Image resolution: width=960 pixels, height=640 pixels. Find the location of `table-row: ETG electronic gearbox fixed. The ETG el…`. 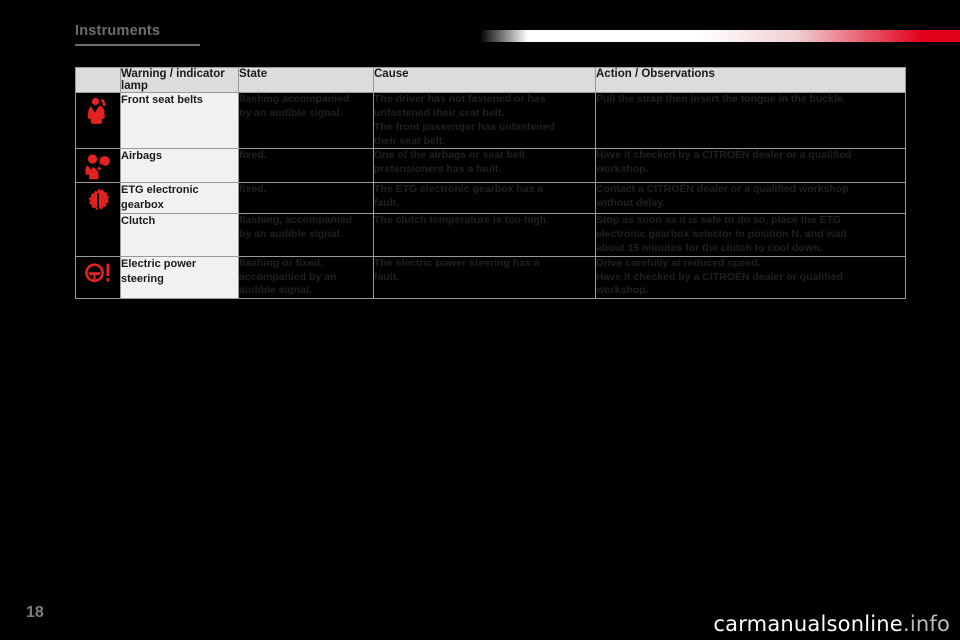

table-row: ETG electronic gearbox fixed. The ETG el… is located at coordinates (490, 219).